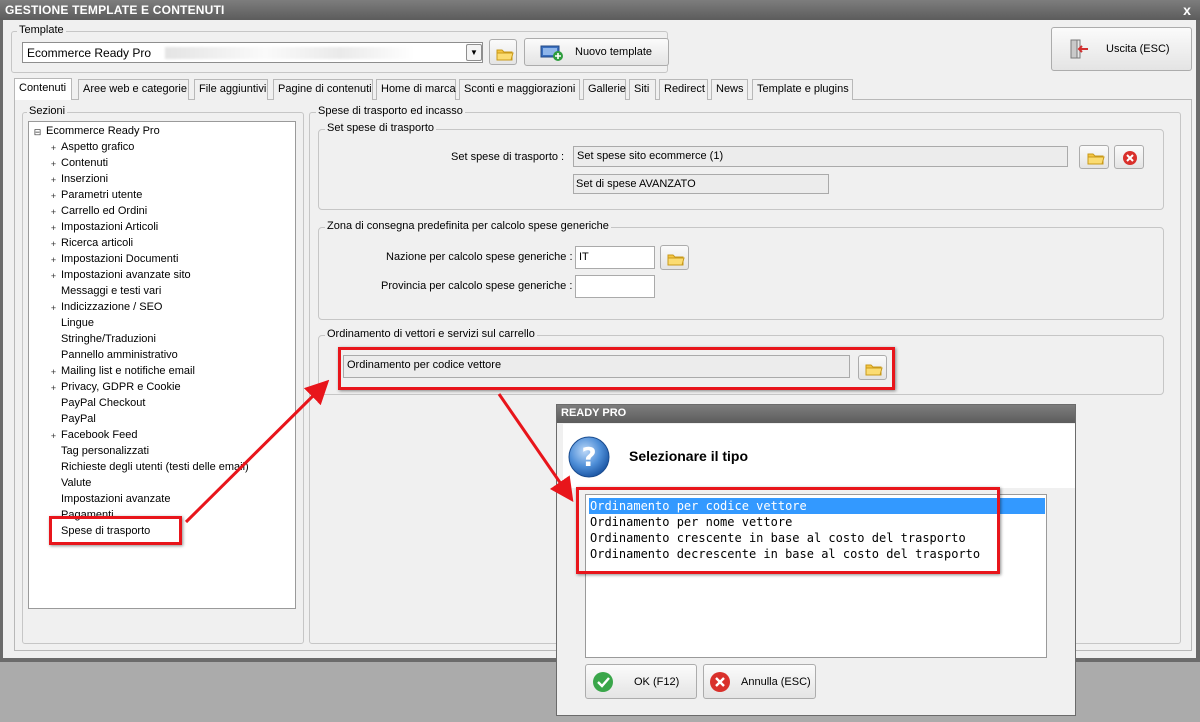  What do you see at coordinates (519, 89) in the screenshot?
I see `tab-sconti: Sconti e maggiorazioni` at bounding box center [519, 89].